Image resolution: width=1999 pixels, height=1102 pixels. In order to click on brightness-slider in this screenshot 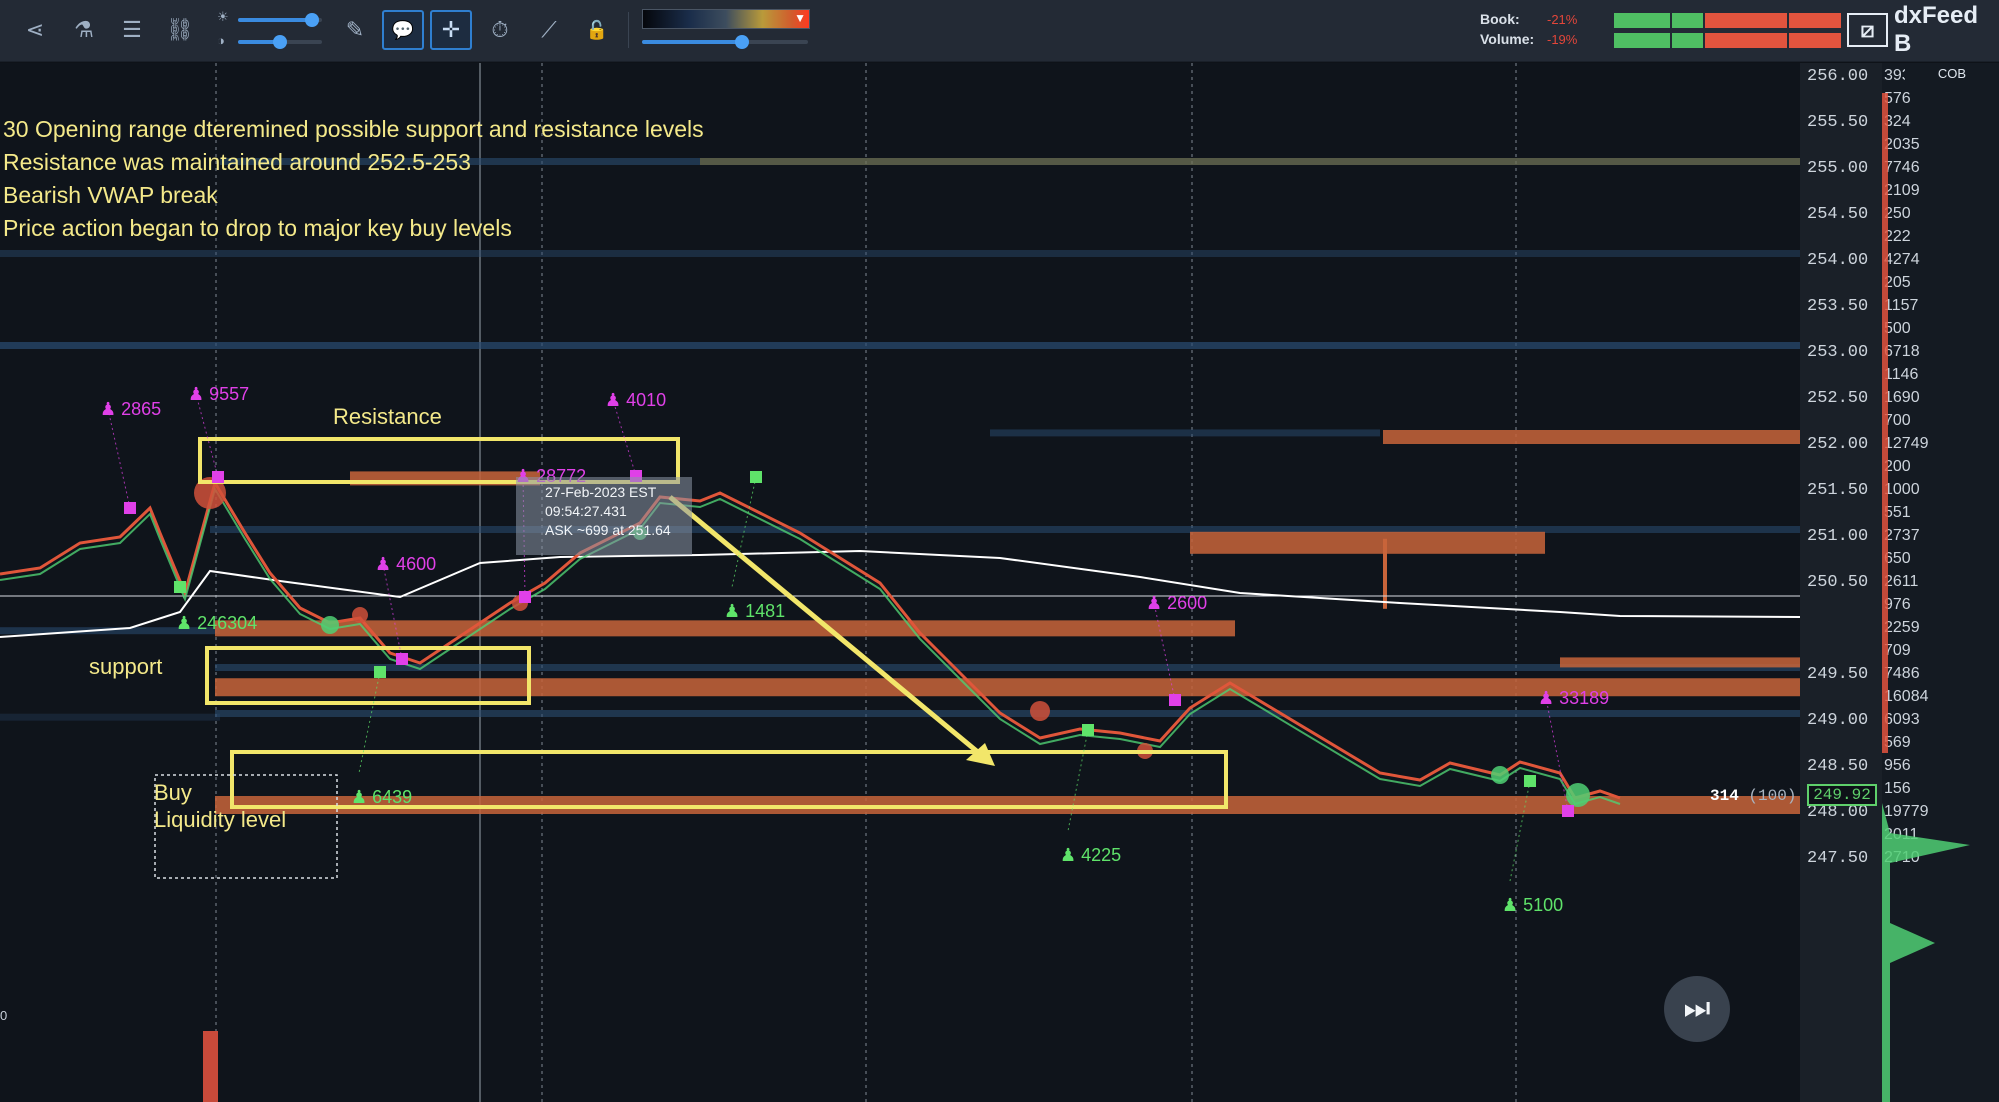, I will do `click(280, 20)`.